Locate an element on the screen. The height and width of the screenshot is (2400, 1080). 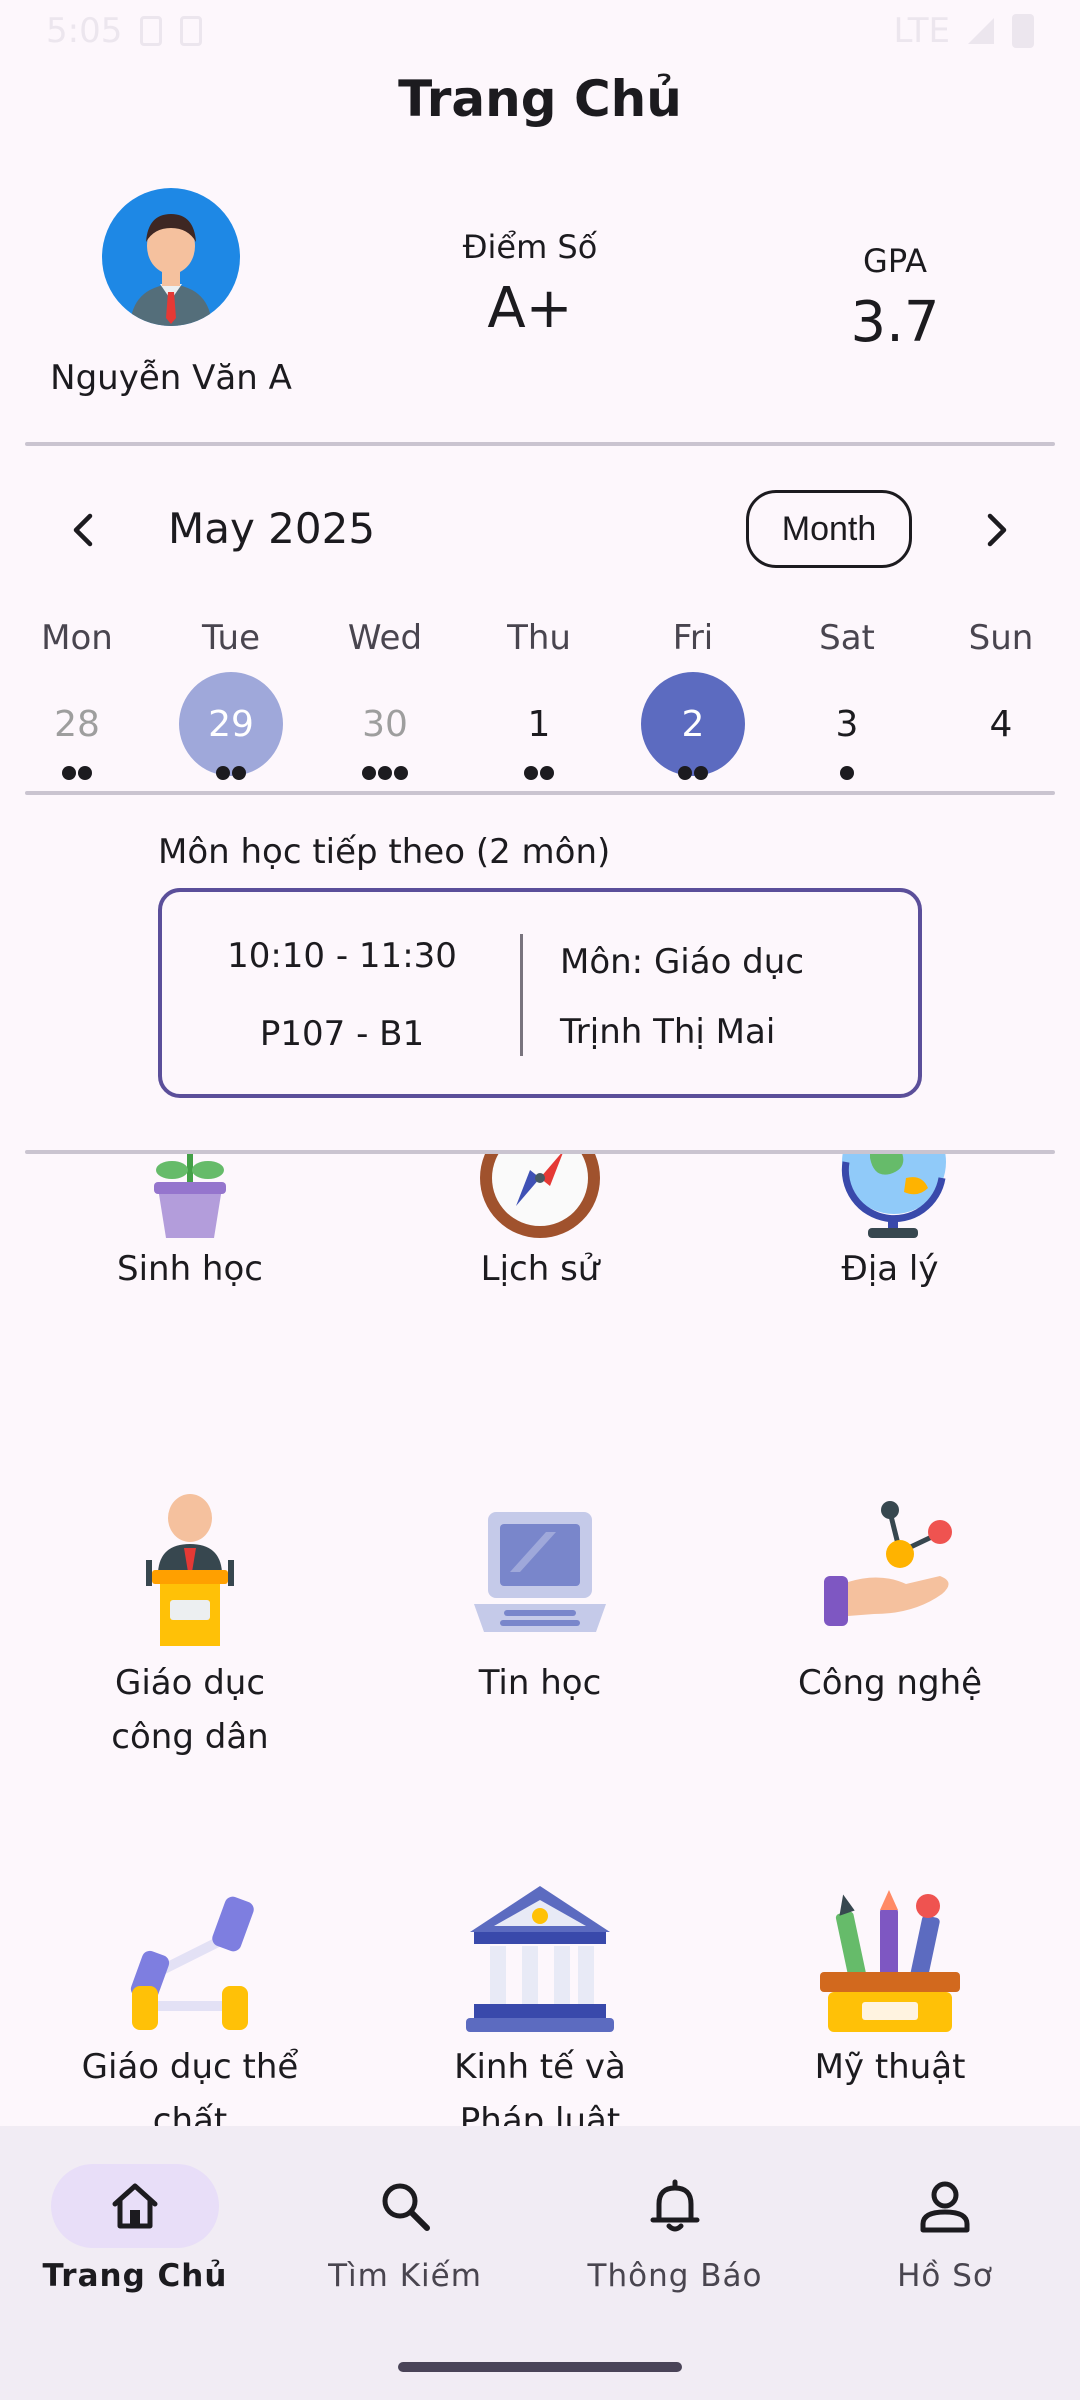
compass-icon is located at coordinates (540, 1196).